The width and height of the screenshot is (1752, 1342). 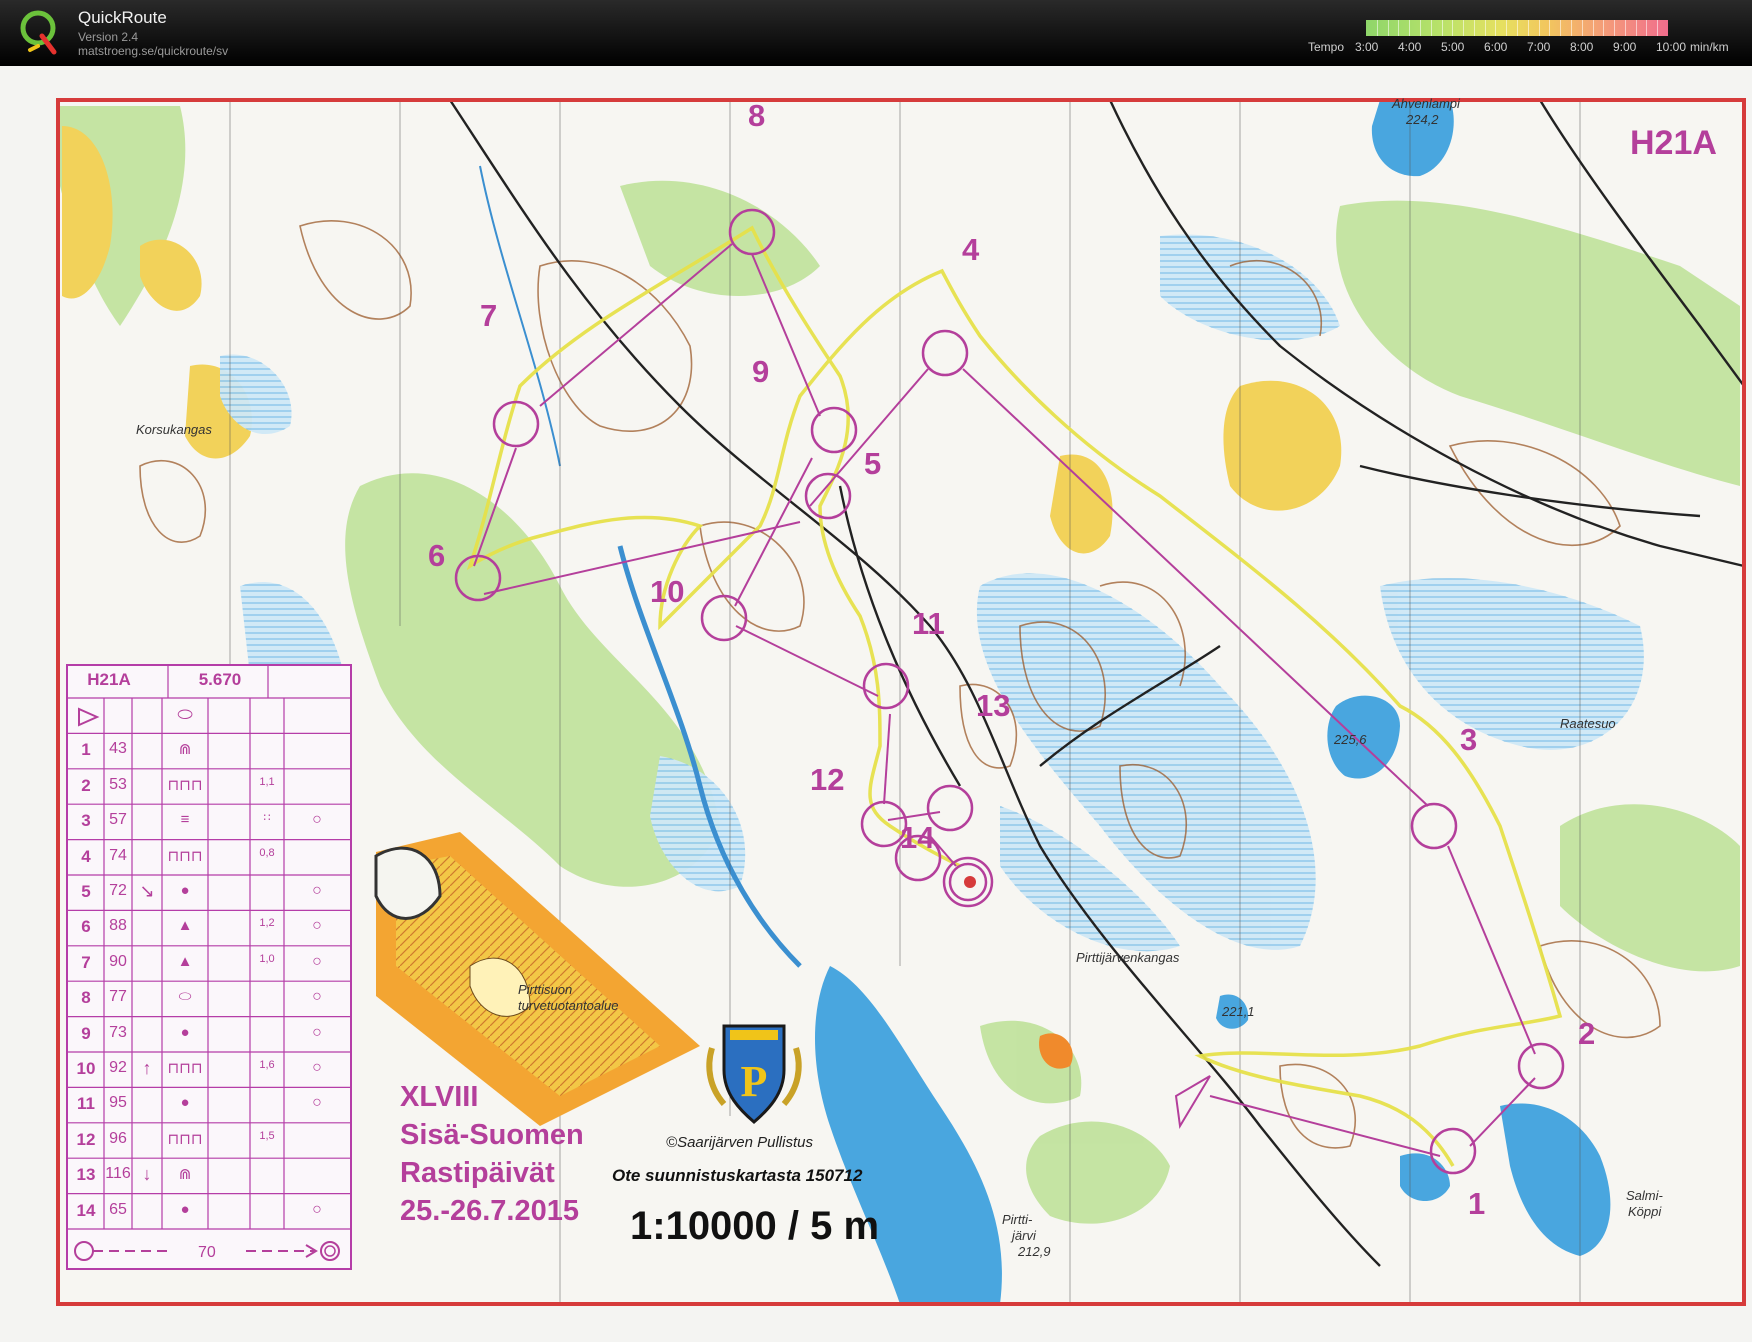 I want to click on finish-distance: 70, so click(x=207, y=1252).